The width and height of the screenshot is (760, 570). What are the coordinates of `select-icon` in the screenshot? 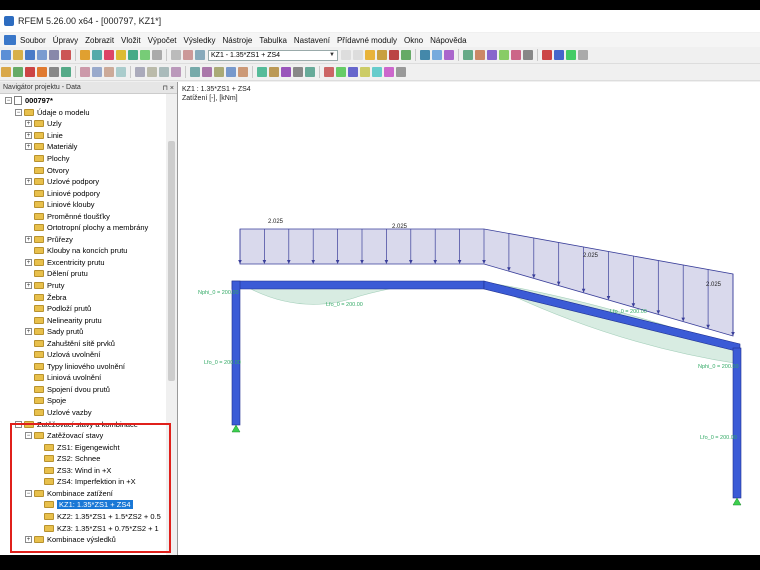 It's located at (140, 72).